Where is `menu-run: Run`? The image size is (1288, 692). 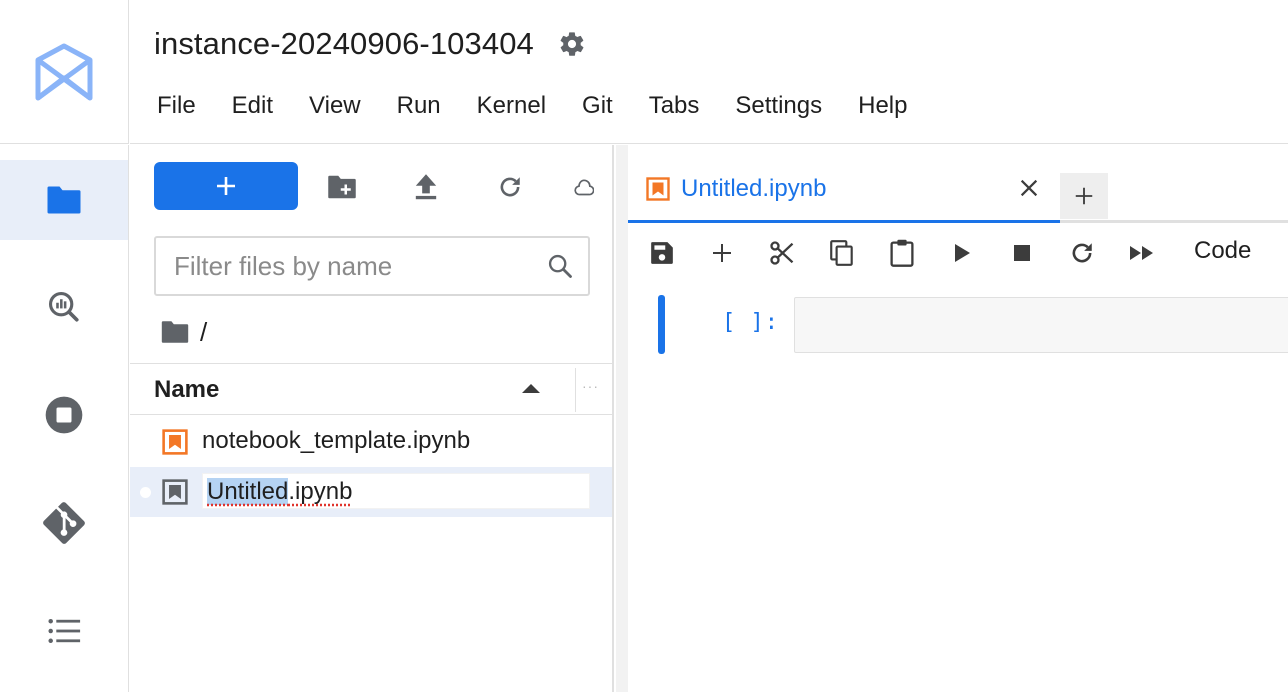 menu-run: Run is located at coordinates (419, 106).